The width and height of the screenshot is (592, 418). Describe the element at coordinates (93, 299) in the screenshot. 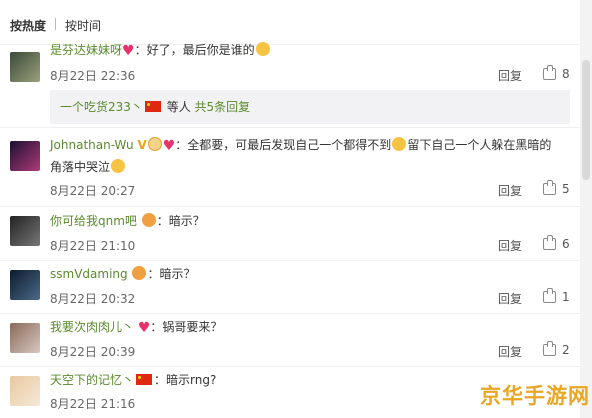

I see `comment-time: 8月22日 20:32` at that location.